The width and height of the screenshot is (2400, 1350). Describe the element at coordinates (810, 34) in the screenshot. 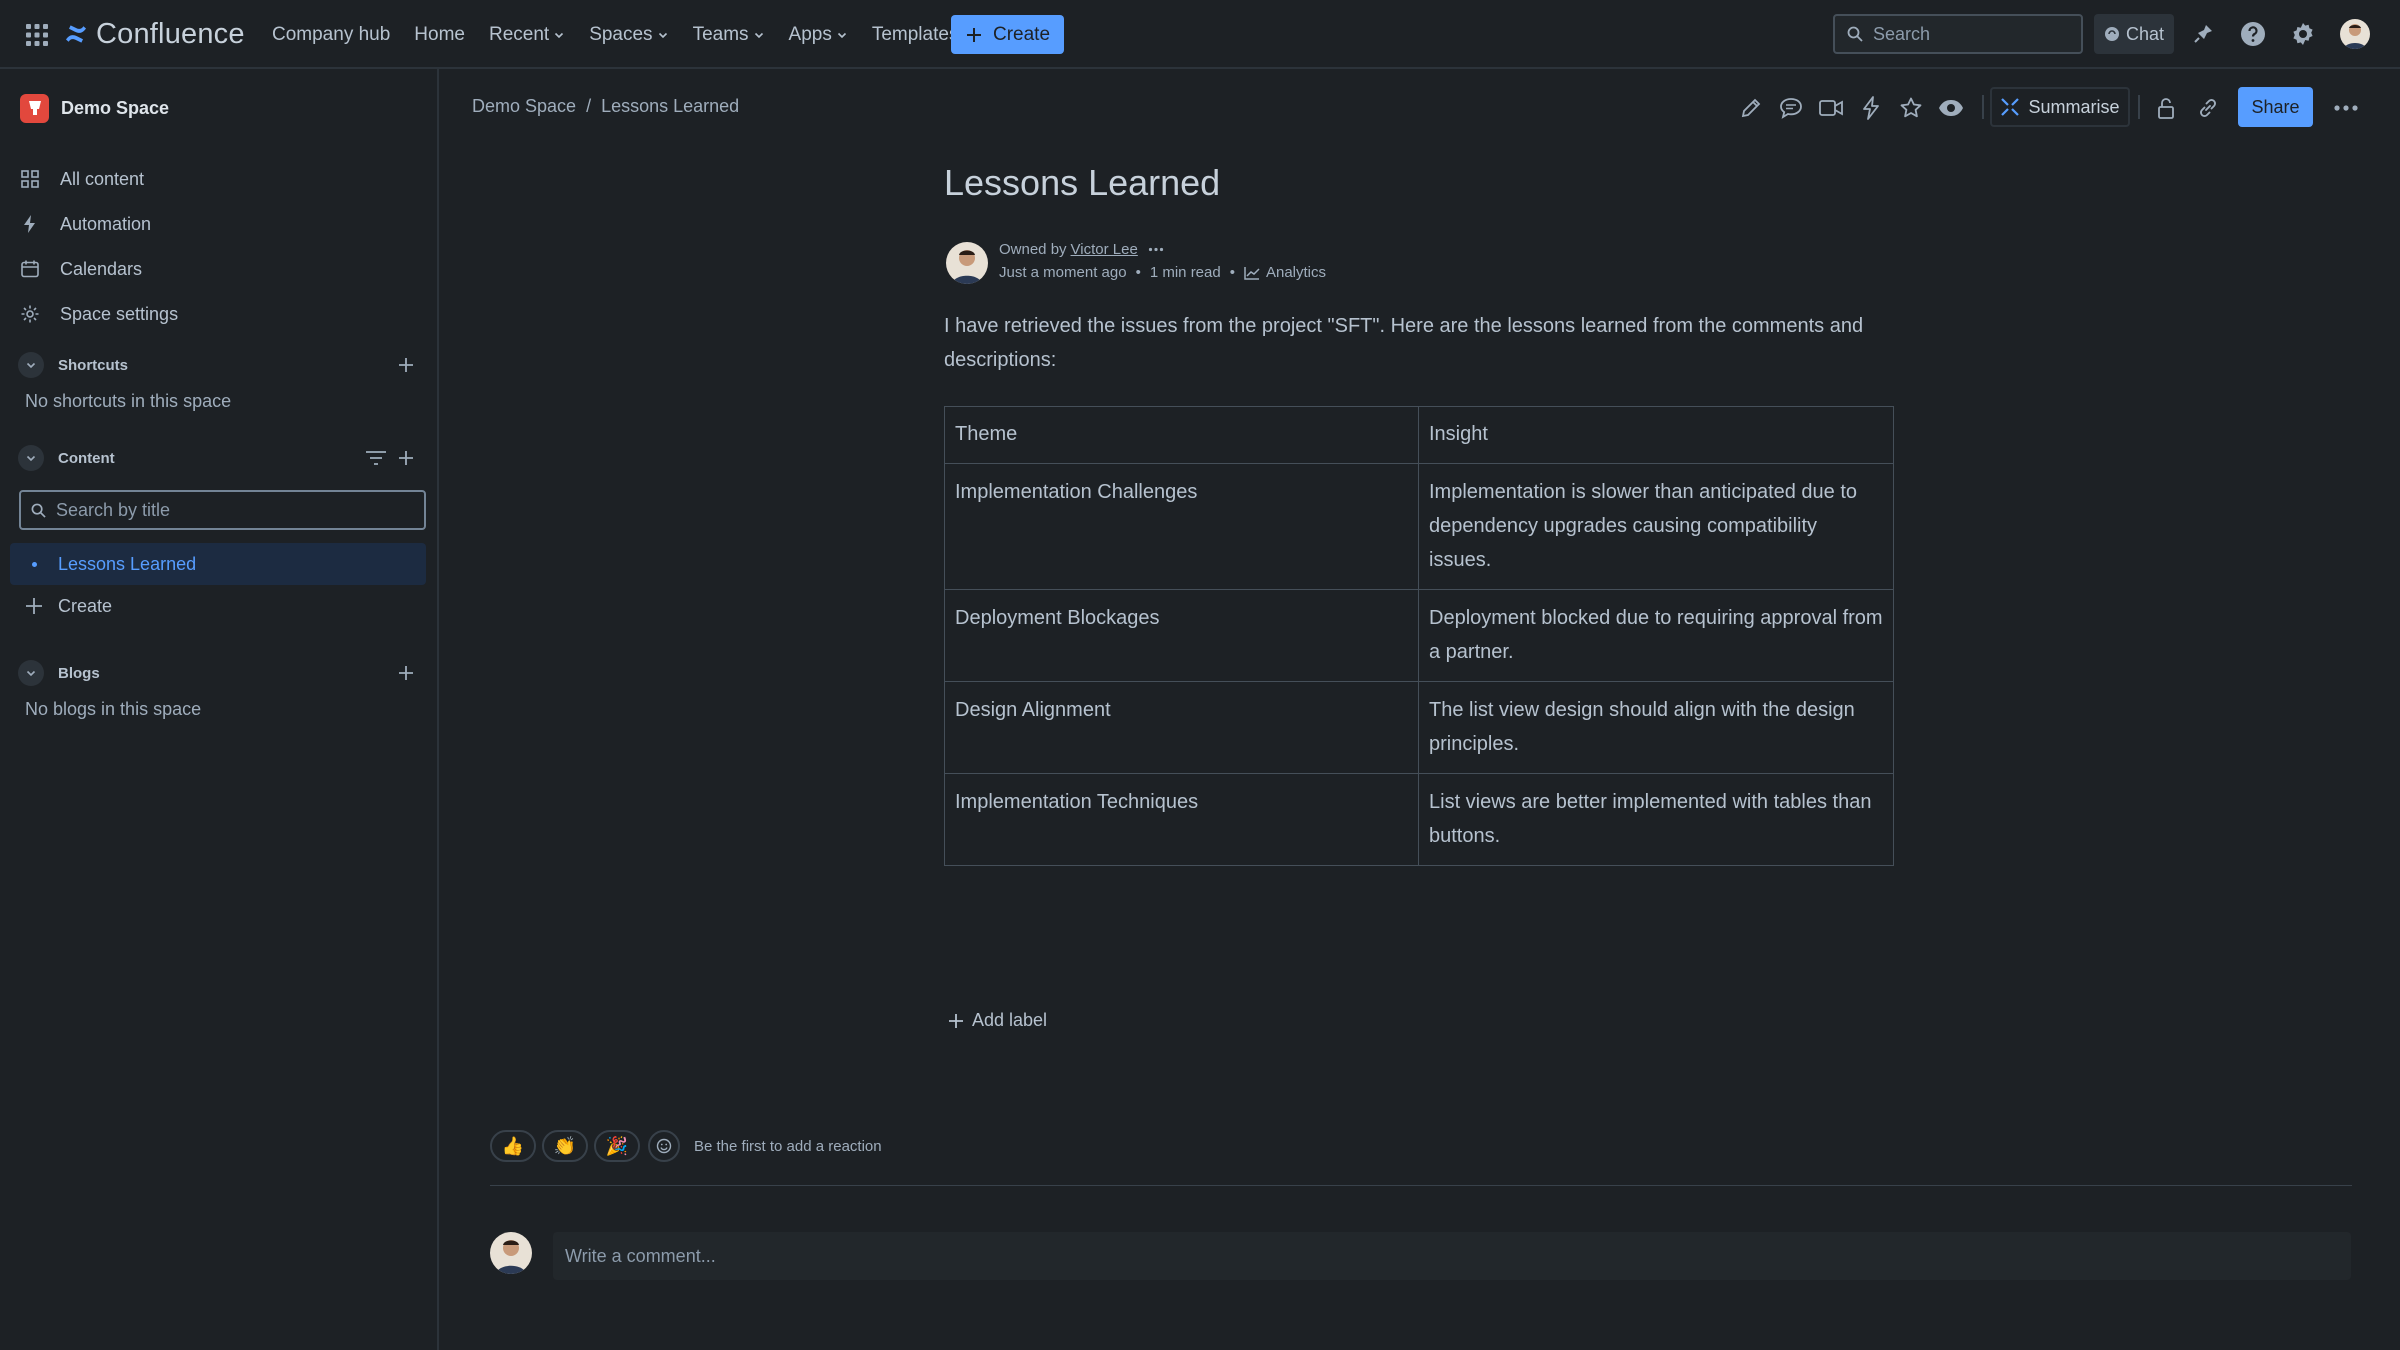

I see `nav-label: Apps` at that location.